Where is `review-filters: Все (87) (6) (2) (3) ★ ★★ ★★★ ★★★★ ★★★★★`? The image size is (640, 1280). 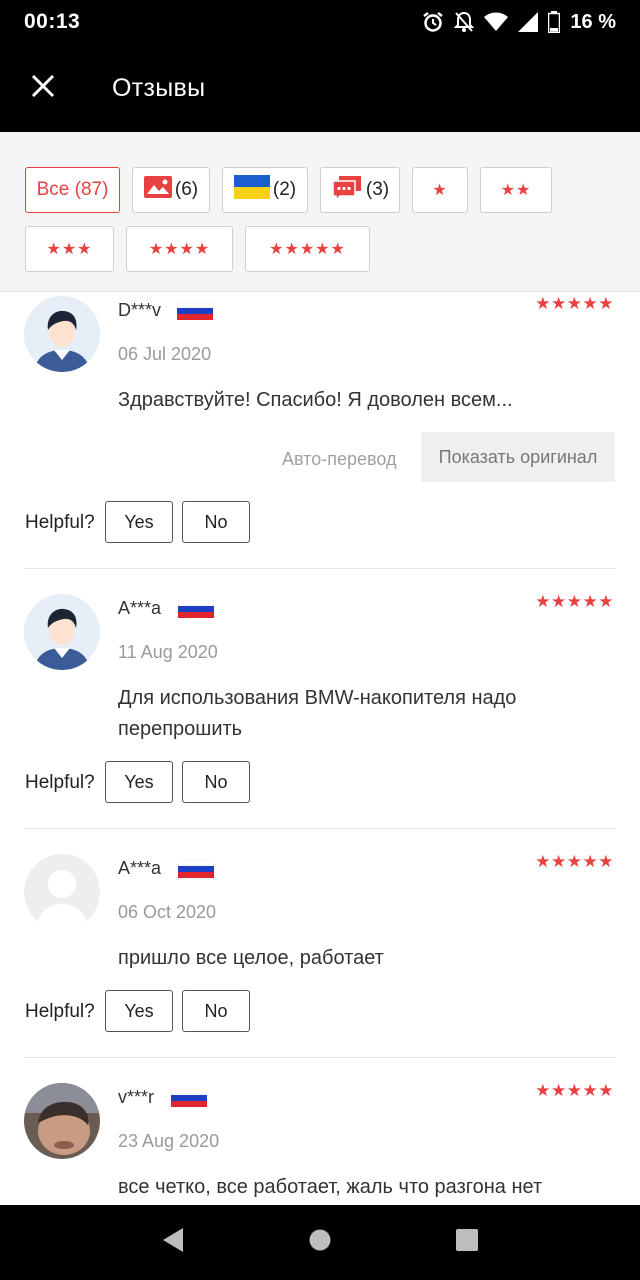
review-filters: Все (87) (6) (2) (3) ★ ★★ ★★★ ★★★★ ★★★★★ is located at coordinates (320, 212).